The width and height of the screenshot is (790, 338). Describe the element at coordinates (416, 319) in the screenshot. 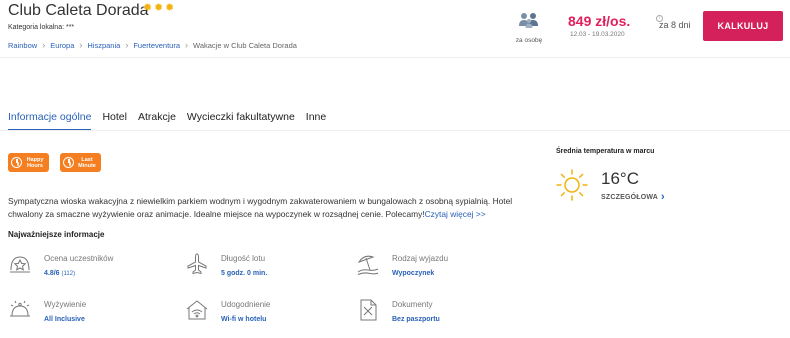

I see `documents-value: Bez paszportu` at that location.